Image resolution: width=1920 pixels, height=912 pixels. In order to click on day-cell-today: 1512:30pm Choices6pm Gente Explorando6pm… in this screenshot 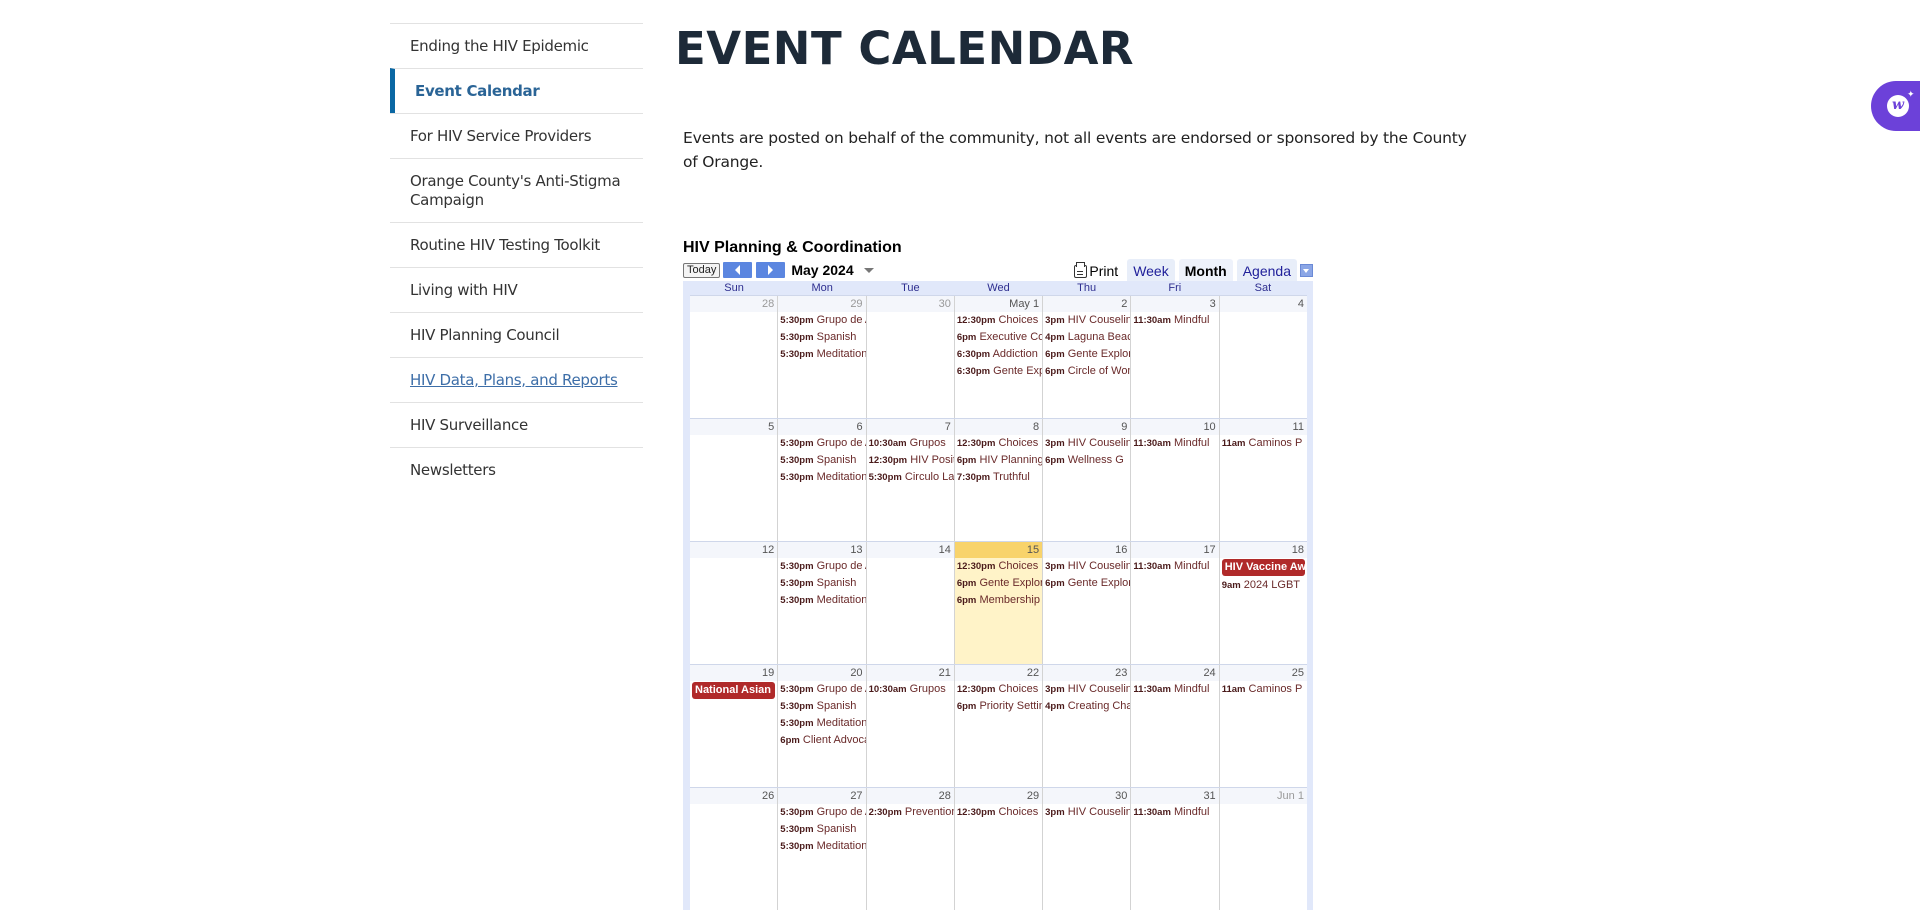, I will do `click(998, 603)`.